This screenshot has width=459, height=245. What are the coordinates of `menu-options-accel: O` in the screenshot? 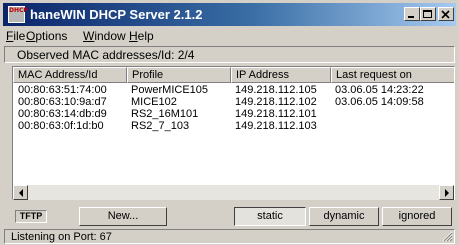 It's located at (31, 36).